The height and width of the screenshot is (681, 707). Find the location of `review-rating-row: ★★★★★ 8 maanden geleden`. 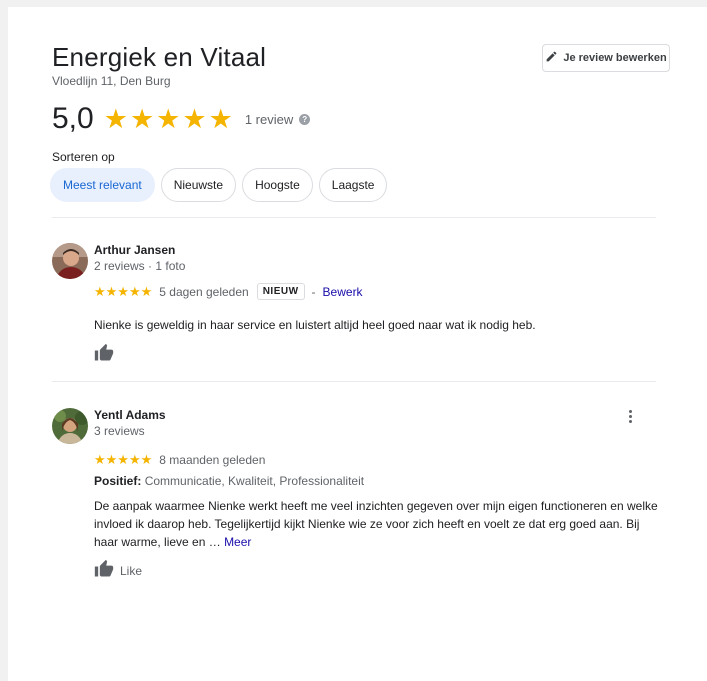

review-rating-row: ★★★★★ 8 maanden geleden is located at coordinates (179, 460).